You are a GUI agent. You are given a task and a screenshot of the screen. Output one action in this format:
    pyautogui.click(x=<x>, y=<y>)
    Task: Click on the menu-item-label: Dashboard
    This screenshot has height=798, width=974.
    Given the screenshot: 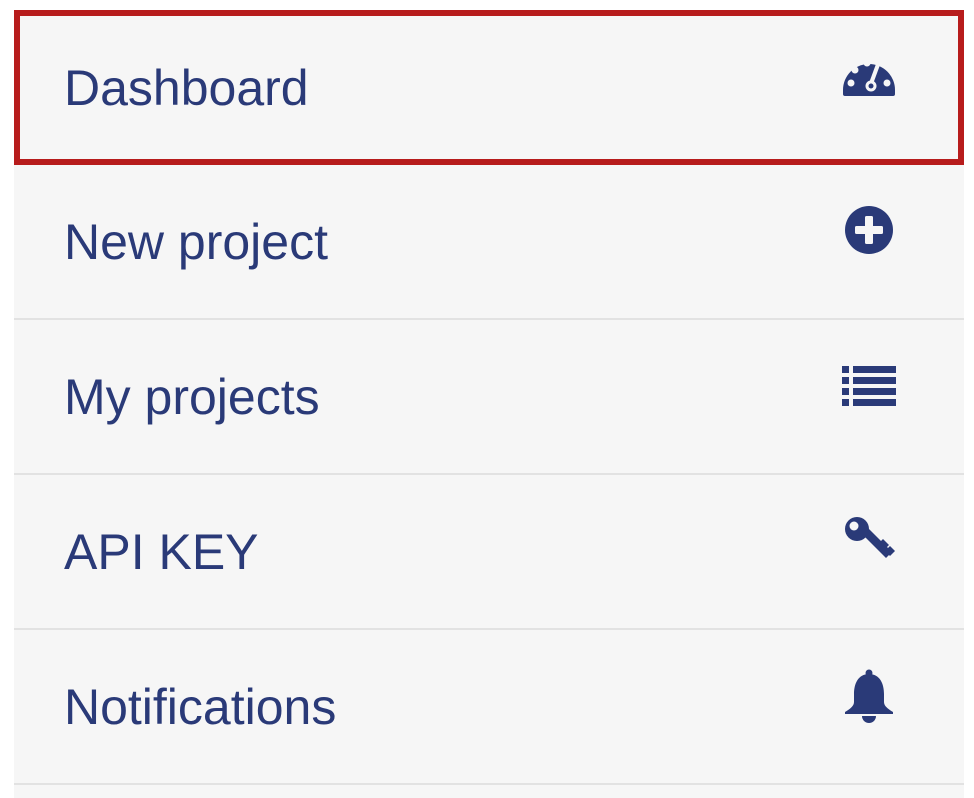 What is the action you would take?
    pyautogui.click(x=186, y=87)
    